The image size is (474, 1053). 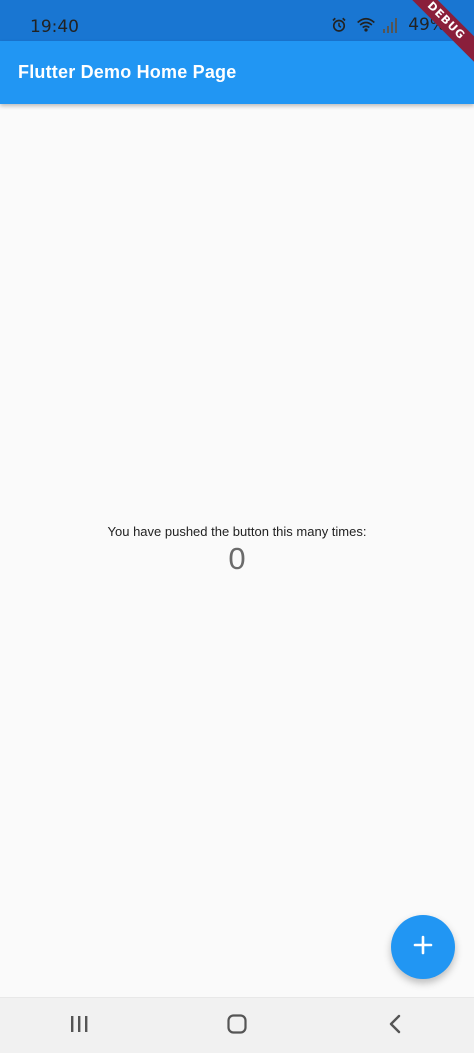 I want to click on wifi-icon, so click(x=366, y=25).